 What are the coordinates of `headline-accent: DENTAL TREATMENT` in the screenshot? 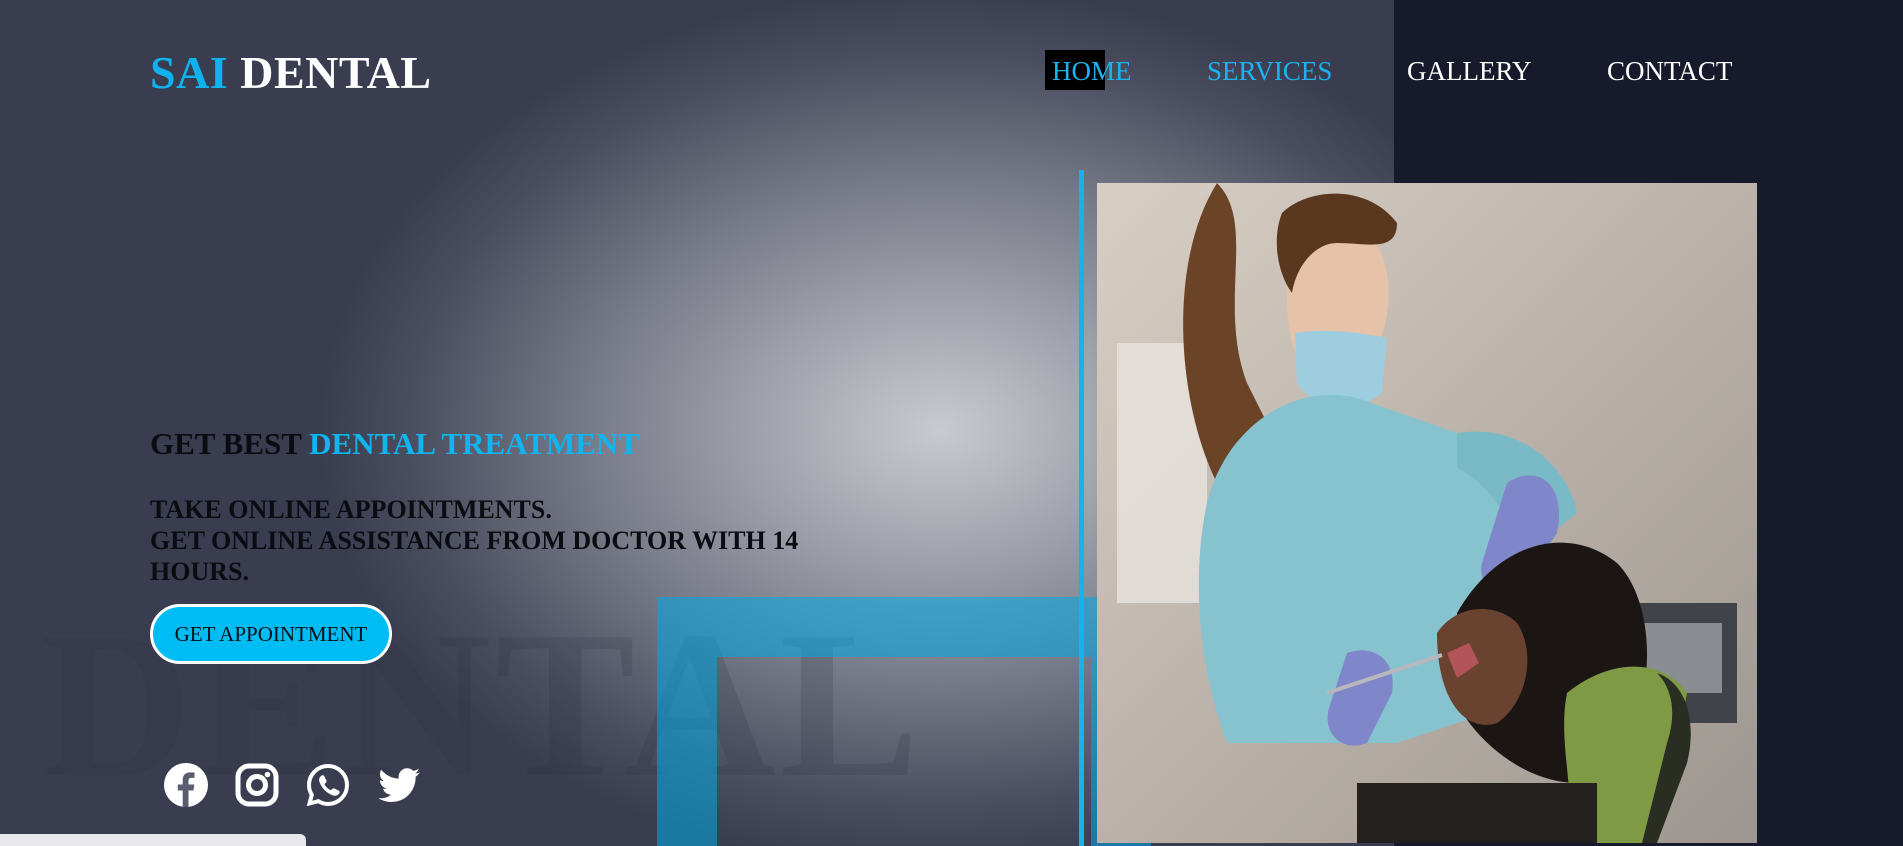 It's located at (474, 443).